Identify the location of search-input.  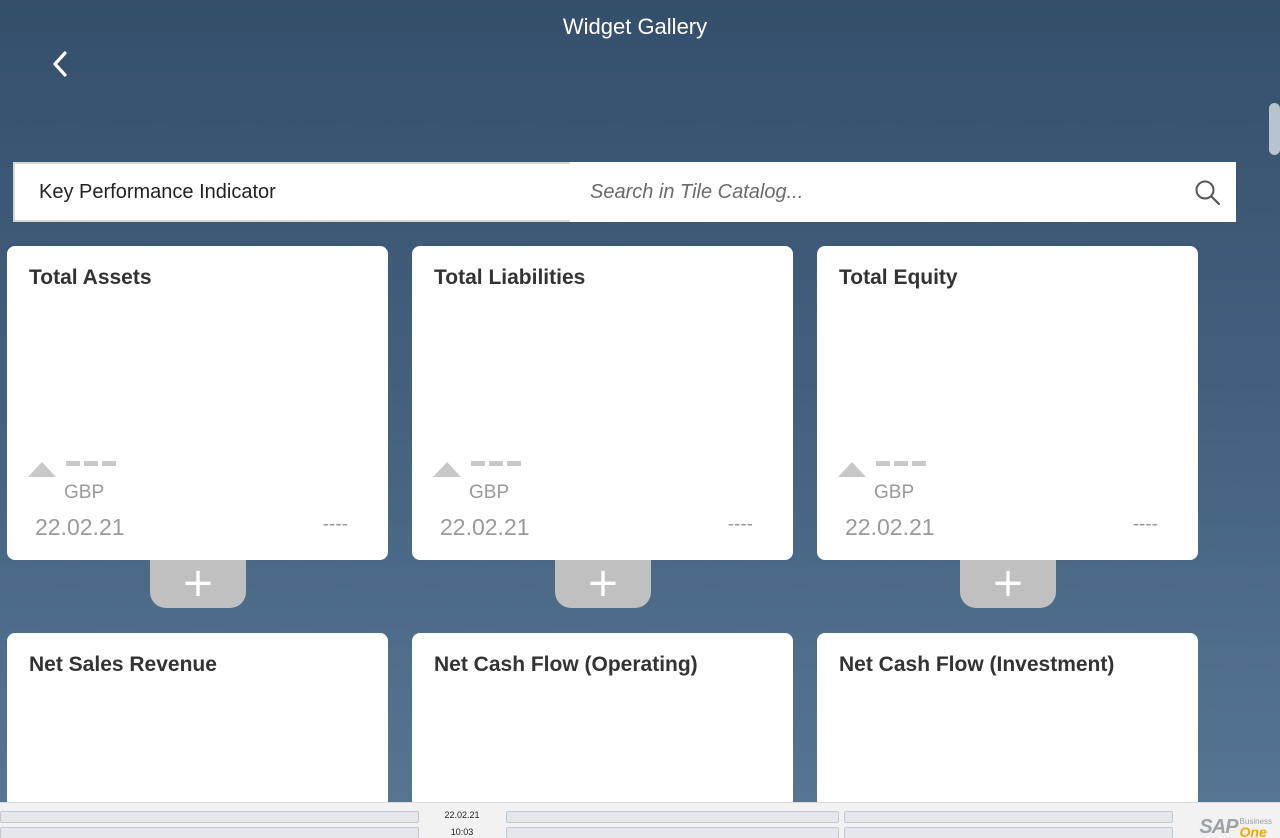
(903, 192).